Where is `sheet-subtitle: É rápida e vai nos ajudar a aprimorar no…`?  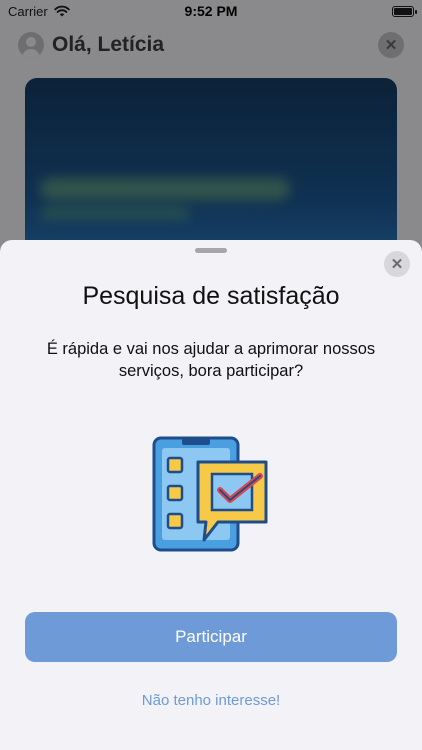
sheet-subtitle: É rápida e vai nos ajudar a aprimorar no… is located at coordinates (211, 360).